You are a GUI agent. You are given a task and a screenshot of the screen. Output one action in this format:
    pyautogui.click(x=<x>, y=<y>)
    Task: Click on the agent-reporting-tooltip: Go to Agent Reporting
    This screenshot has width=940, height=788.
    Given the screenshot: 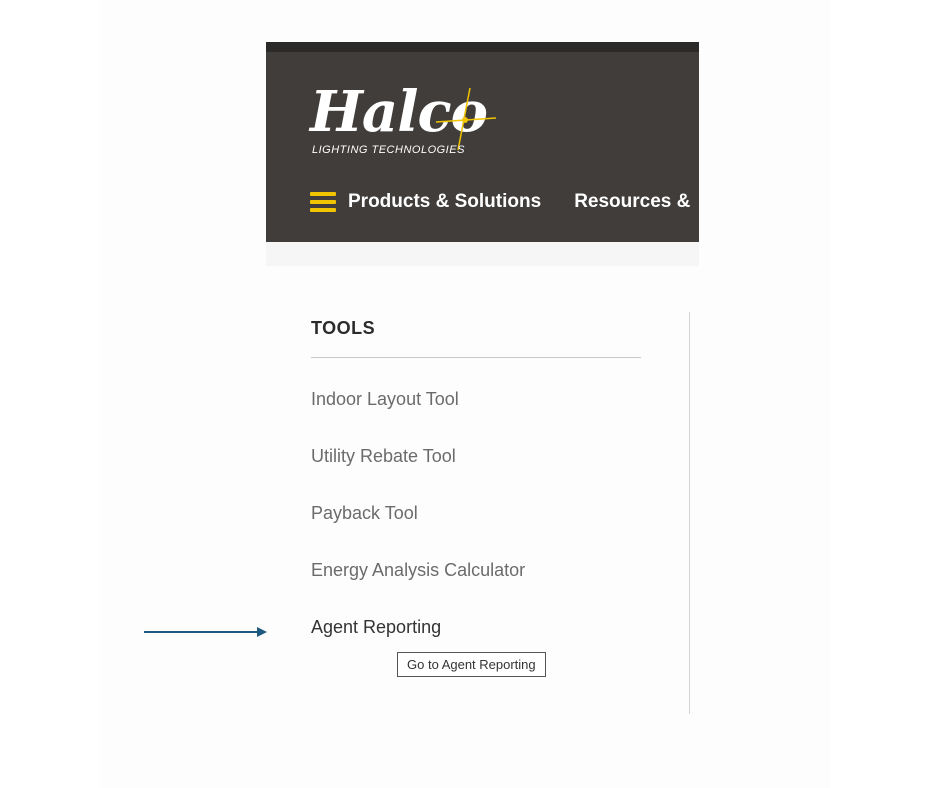 What is the action you would take?
    pyautogui.click(x=471, y=664)
    